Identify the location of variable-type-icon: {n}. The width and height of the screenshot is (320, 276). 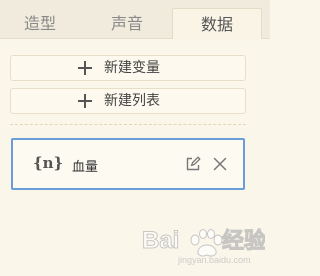
(48, 163).